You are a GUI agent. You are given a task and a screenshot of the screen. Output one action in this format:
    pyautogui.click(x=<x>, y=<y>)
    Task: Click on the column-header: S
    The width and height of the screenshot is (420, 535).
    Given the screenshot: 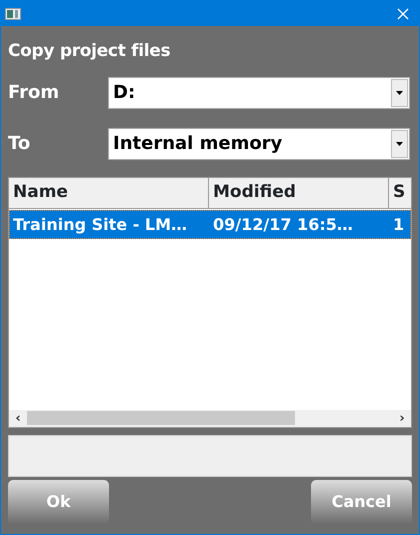 What is the action you would take?
    pyautogui.click(x=400, y=193)
    